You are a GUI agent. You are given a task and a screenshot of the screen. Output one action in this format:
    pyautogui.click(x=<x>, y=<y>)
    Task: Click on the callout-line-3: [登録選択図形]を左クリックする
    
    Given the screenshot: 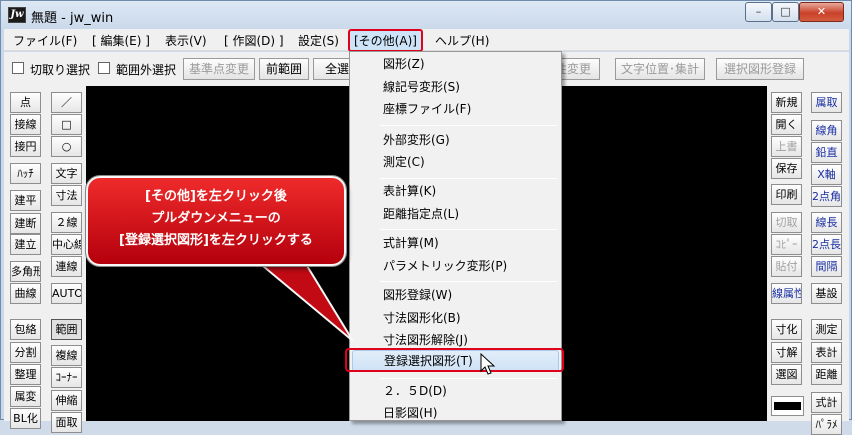 What is the action you would take?
    pyautogui.click(x=216, y=240)
    